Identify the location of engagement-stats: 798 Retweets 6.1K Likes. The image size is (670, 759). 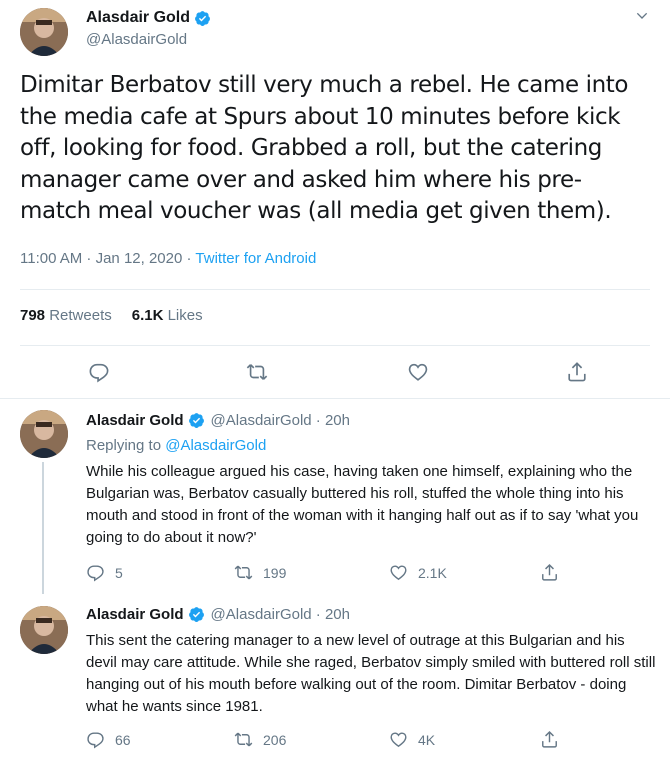
(111, 315).